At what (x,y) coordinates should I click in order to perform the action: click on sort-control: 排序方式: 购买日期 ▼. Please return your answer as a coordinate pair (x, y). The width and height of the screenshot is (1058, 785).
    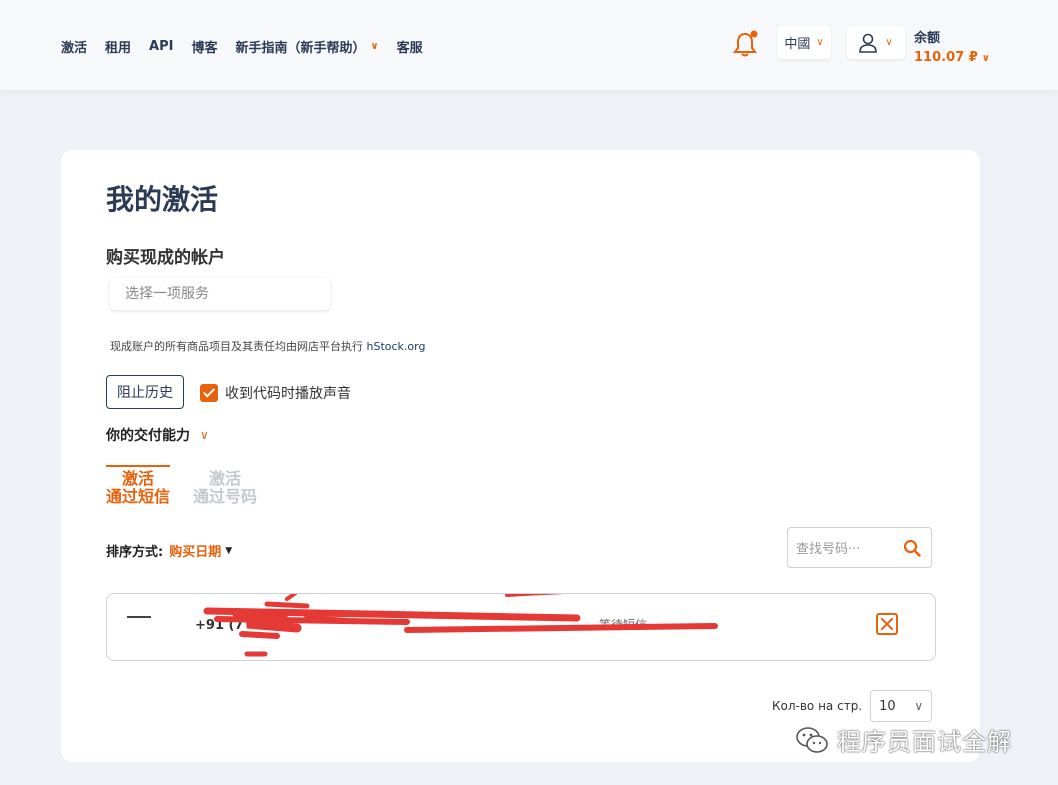
    Looking at the image, I should click on (169, 550).